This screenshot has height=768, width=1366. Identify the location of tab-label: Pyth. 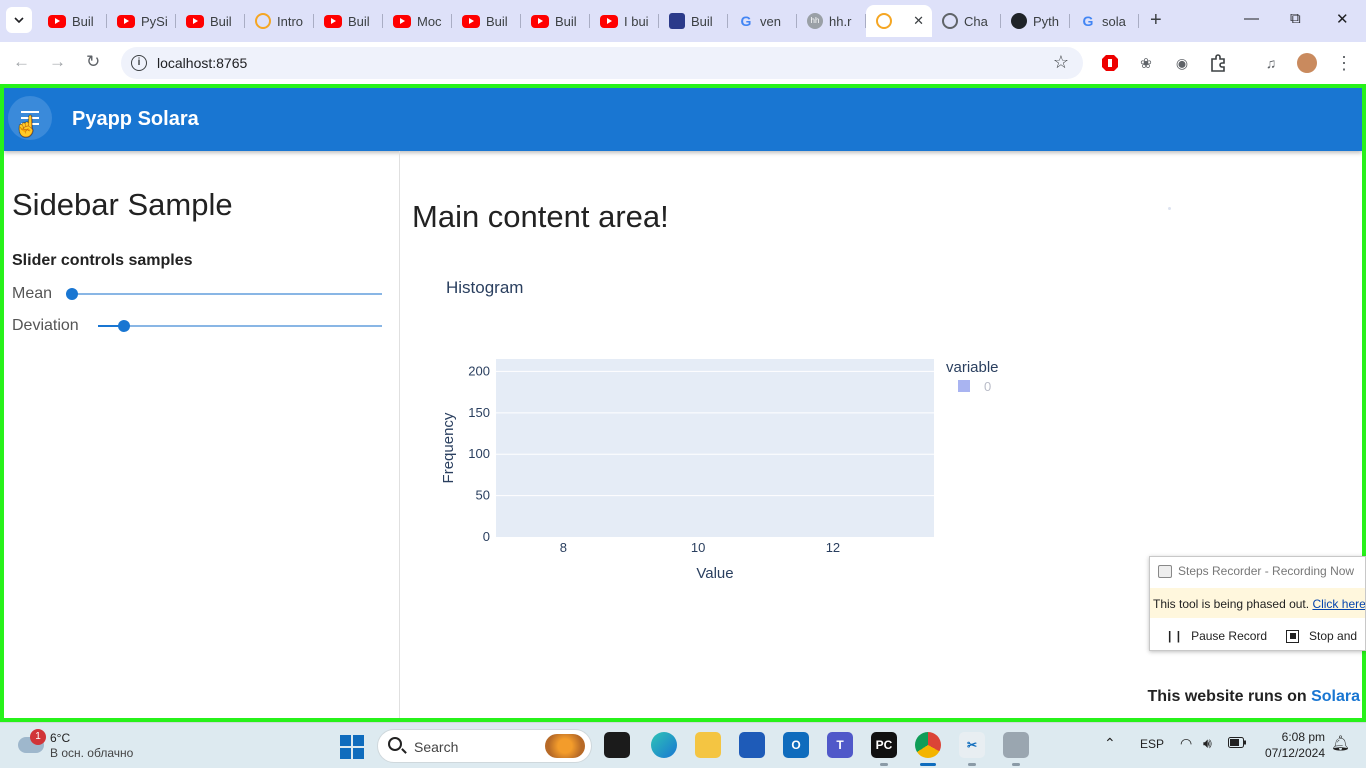
(1046, 21).